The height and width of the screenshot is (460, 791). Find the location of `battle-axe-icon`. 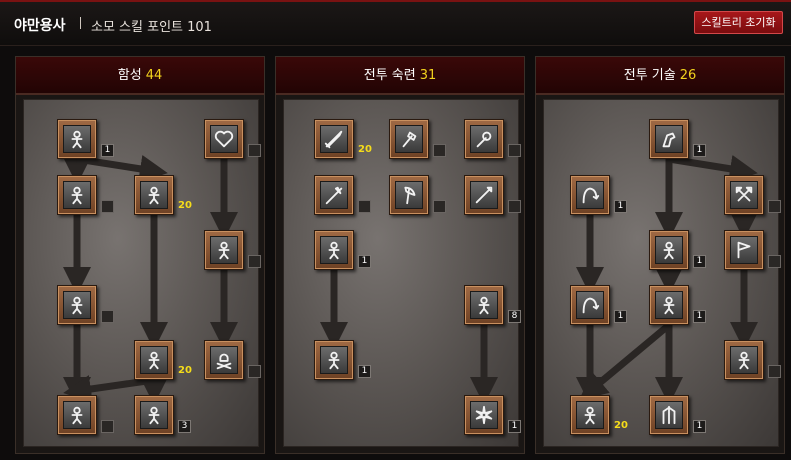

battle-axe-icon is located at coordinates (409, 195).